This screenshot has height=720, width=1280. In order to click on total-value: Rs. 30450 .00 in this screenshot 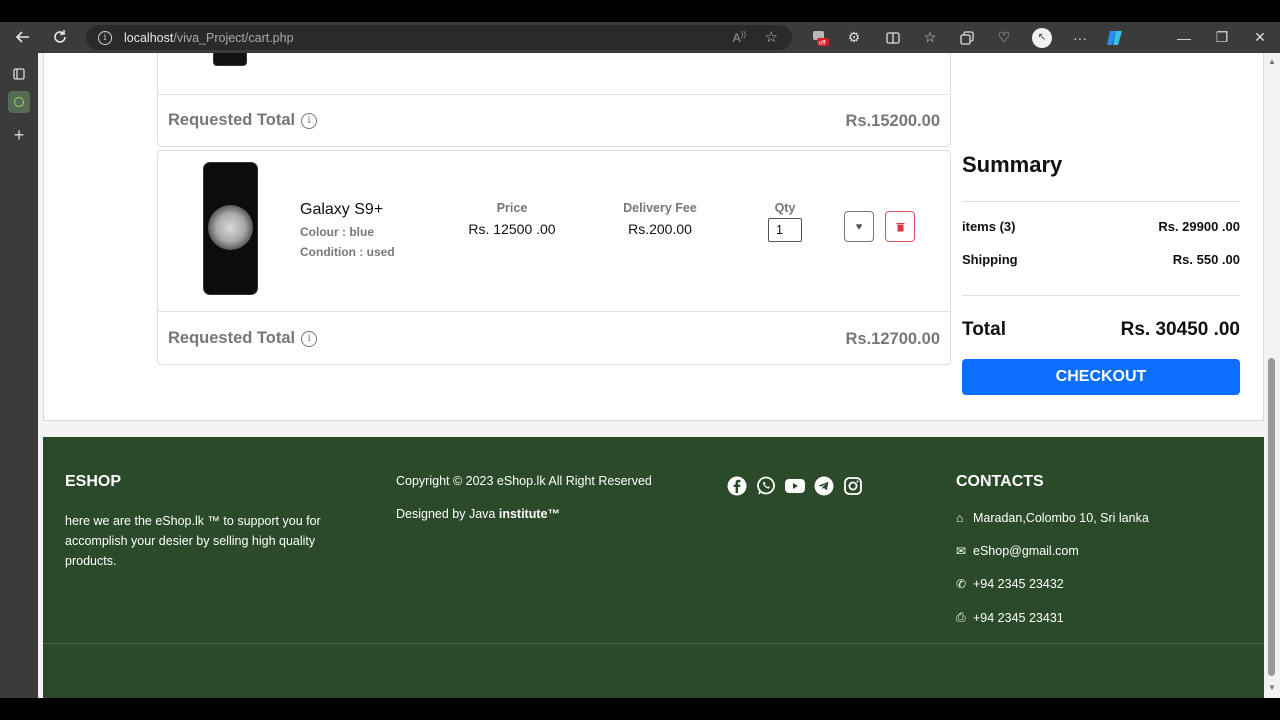, I will do `click(1180, 329)`.